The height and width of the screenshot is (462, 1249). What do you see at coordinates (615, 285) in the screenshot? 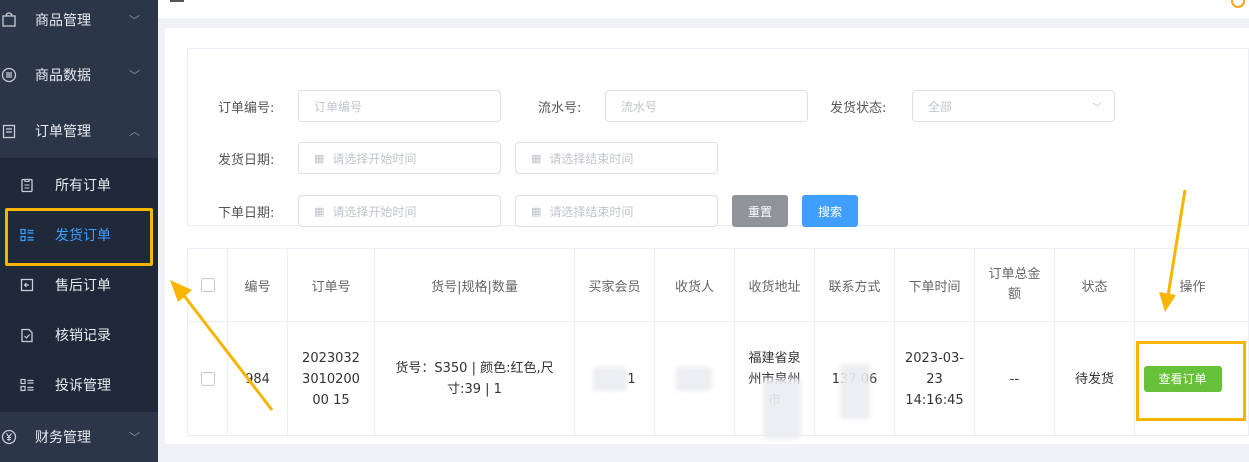
I see `column-header: 买家会员` at bounding box center [615, 285].